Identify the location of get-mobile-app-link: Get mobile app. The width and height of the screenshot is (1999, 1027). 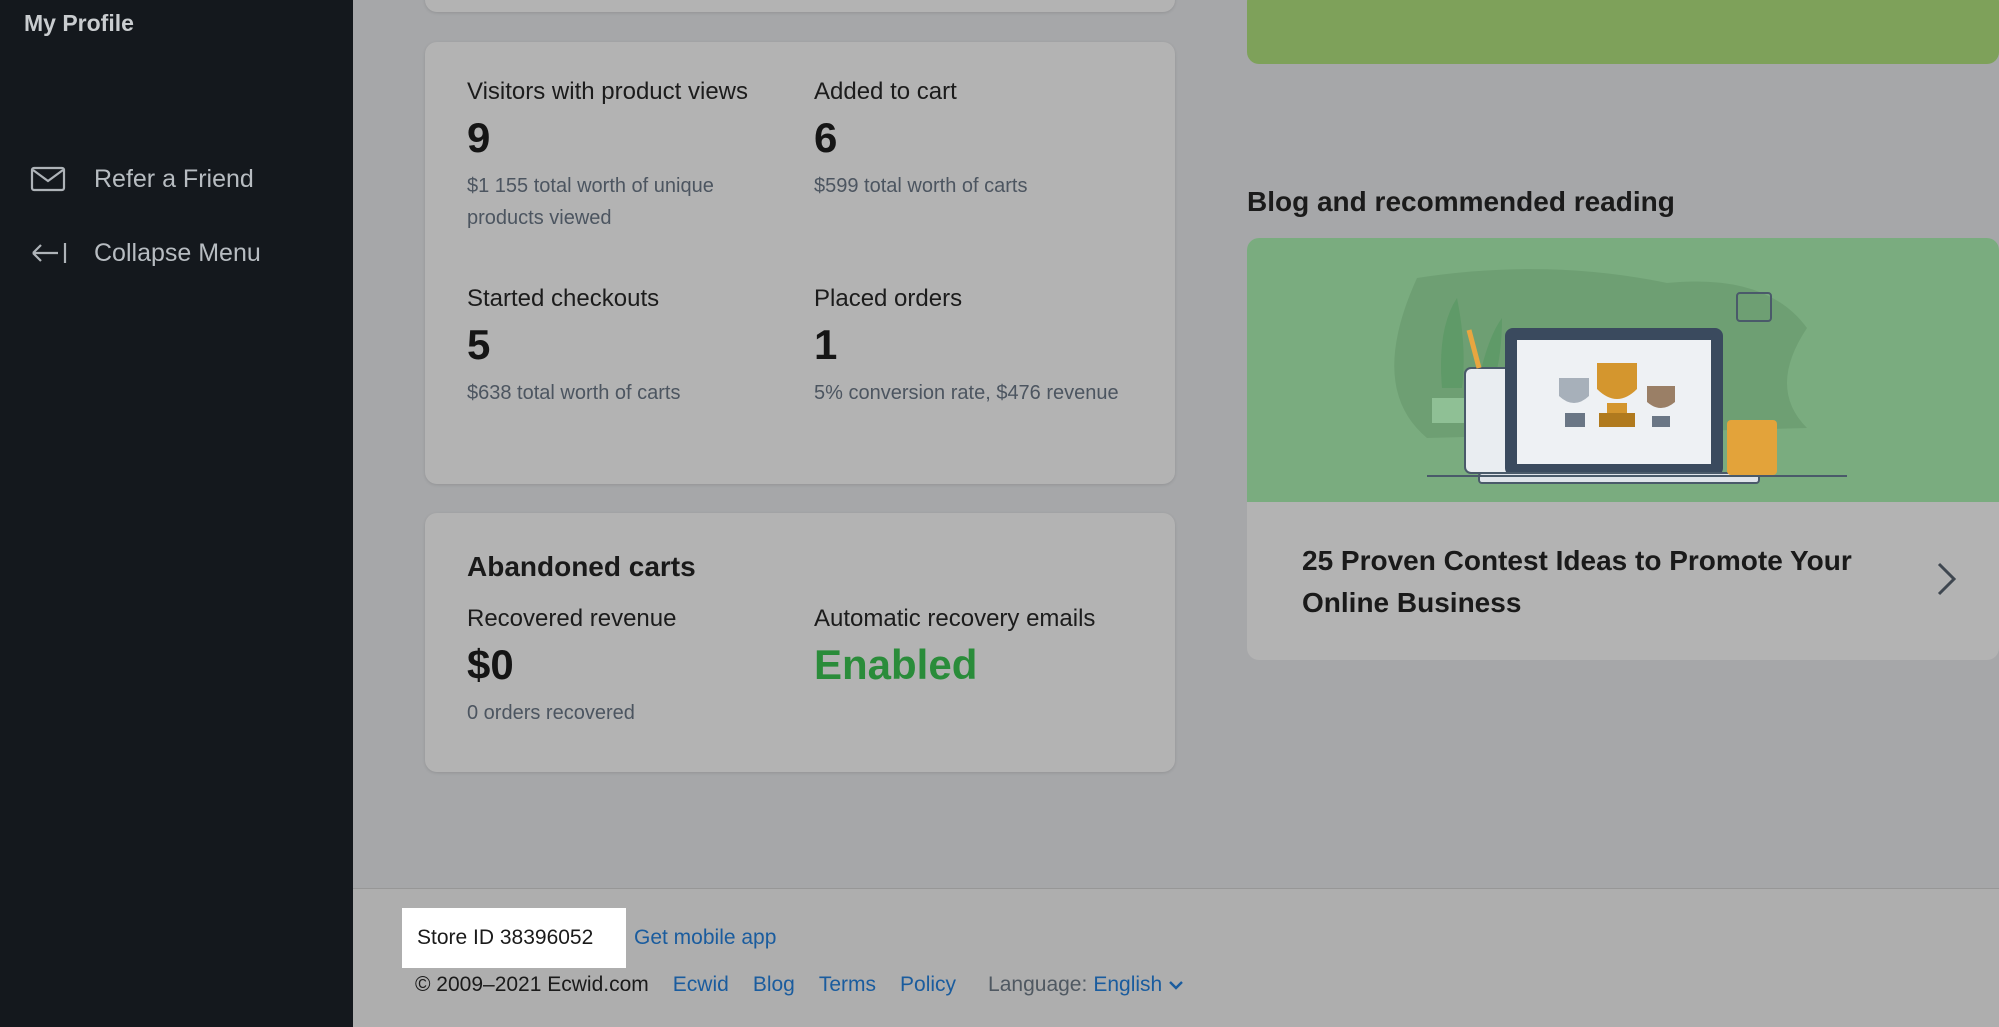
(705, 938).